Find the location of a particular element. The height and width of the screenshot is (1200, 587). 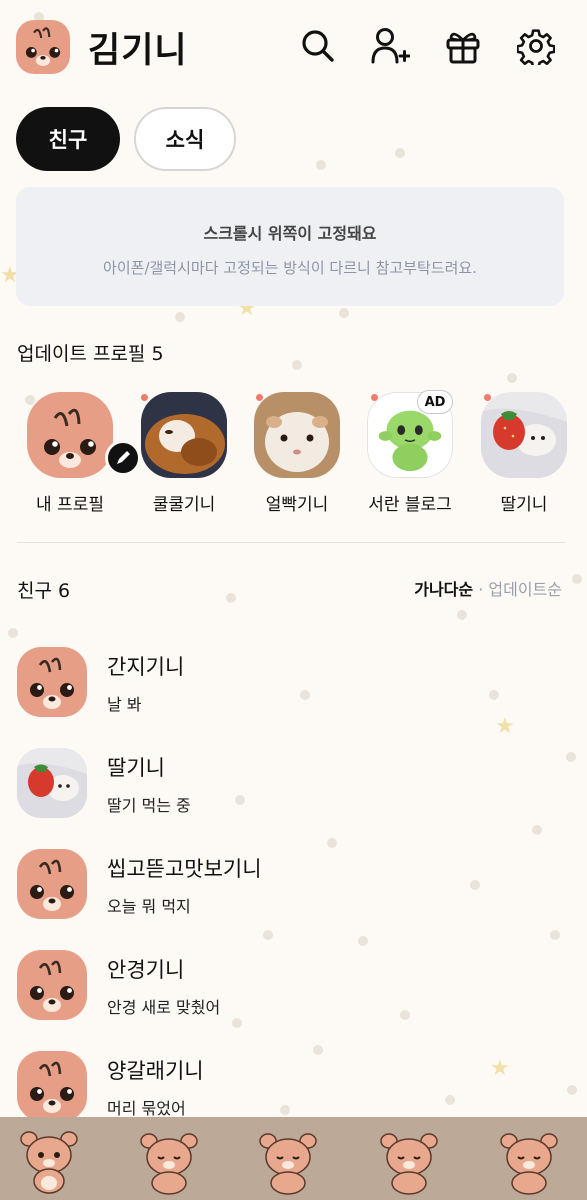

profile-item-ttalgini: 딸기니 is located at coordinates (524, 453).